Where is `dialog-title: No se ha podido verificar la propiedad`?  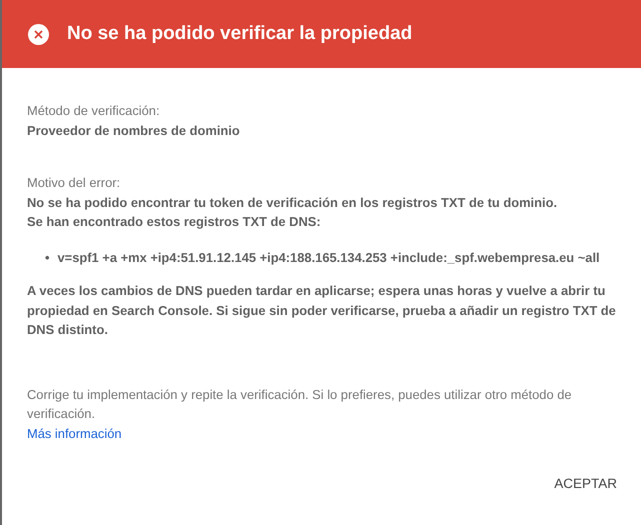
dialog-title: No se ha podido verificar la propiedad is located at coordinates (239, 34).